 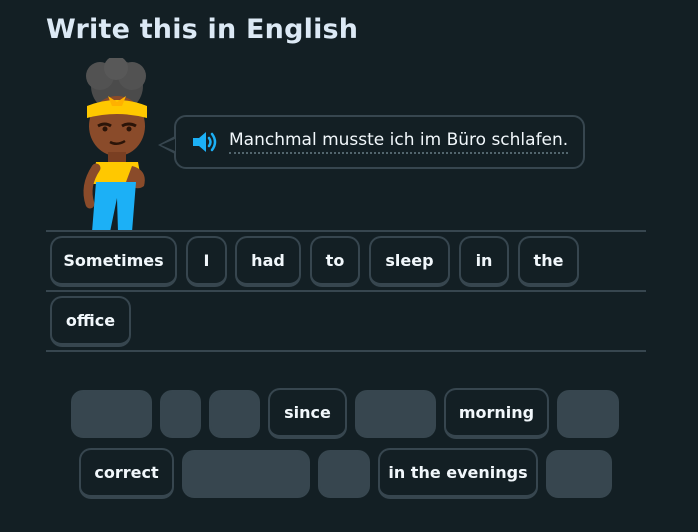 What do you see at coordinates (202, 29) in the screenshot?
I see `page-title: Write this in English` at bounding box center [202, 29].